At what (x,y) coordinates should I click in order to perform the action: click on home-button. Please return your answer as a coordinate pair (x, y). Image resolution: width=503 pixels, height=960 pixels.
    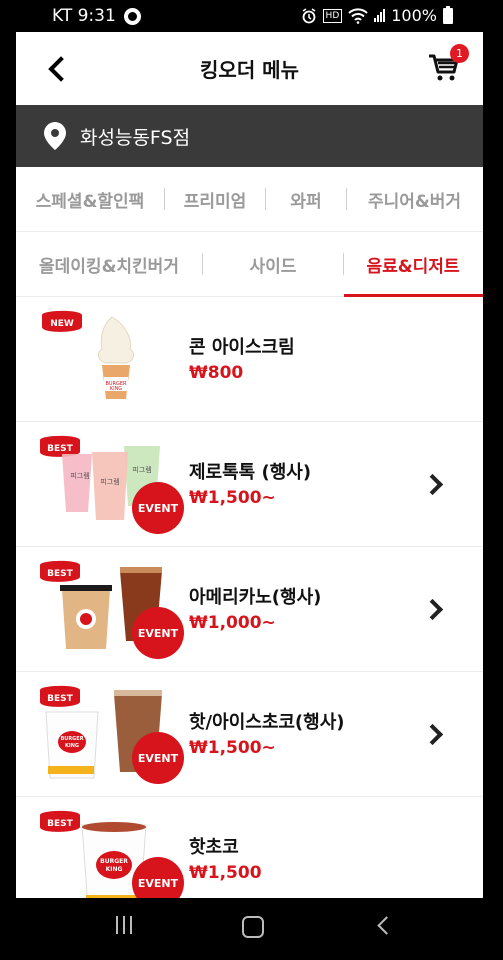
    Looking at the image, I should click on (253, 929).